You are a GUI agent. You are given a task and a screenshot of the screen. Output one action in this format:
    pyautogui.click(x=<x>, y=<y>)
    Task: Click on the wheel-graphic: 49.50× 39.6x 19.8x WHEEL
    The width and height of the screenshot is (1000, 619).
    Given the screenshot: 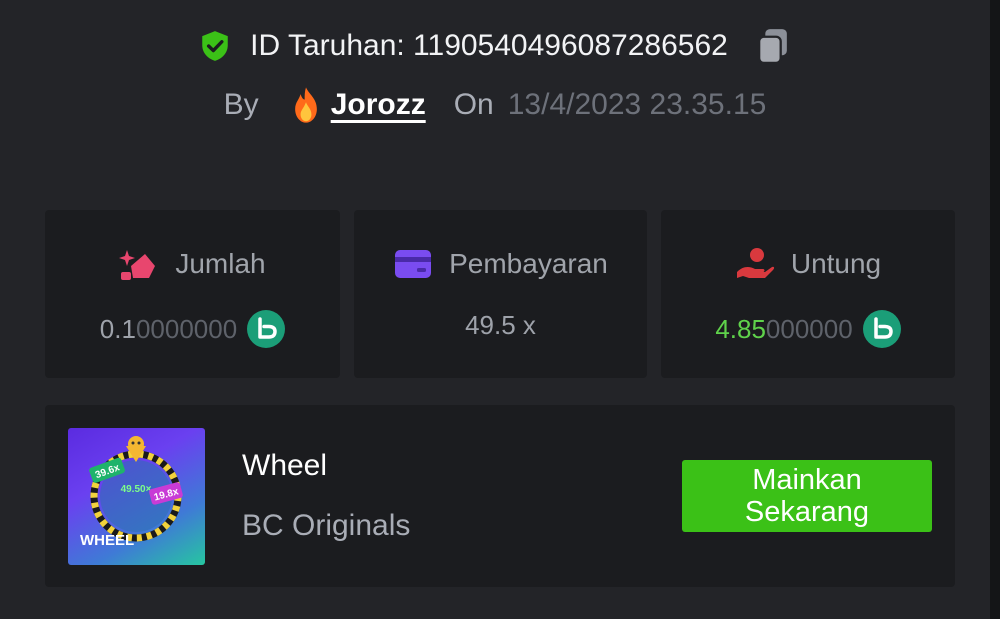 What is the action you would take?
    pyautogui.click(x=131, y=492)
    